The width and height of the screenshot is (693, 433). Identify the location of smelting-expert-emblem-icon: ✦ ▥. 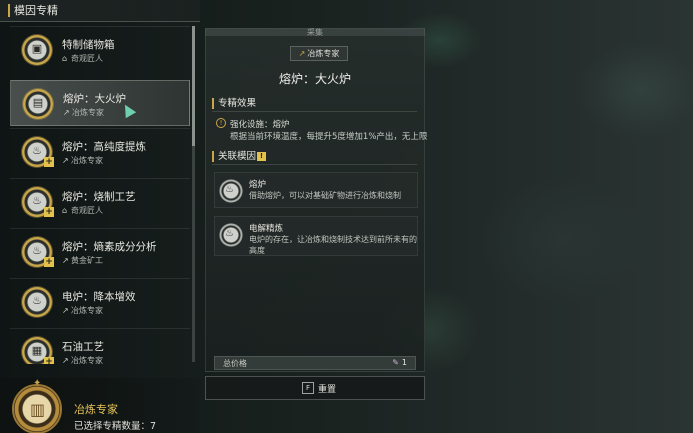
(37, 405).